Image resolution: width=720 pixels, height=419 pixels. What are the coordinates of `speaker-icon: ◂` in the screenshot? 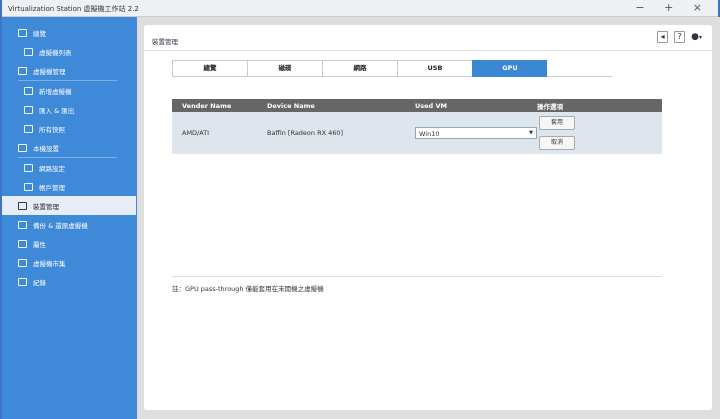 It's located at (663, 37).